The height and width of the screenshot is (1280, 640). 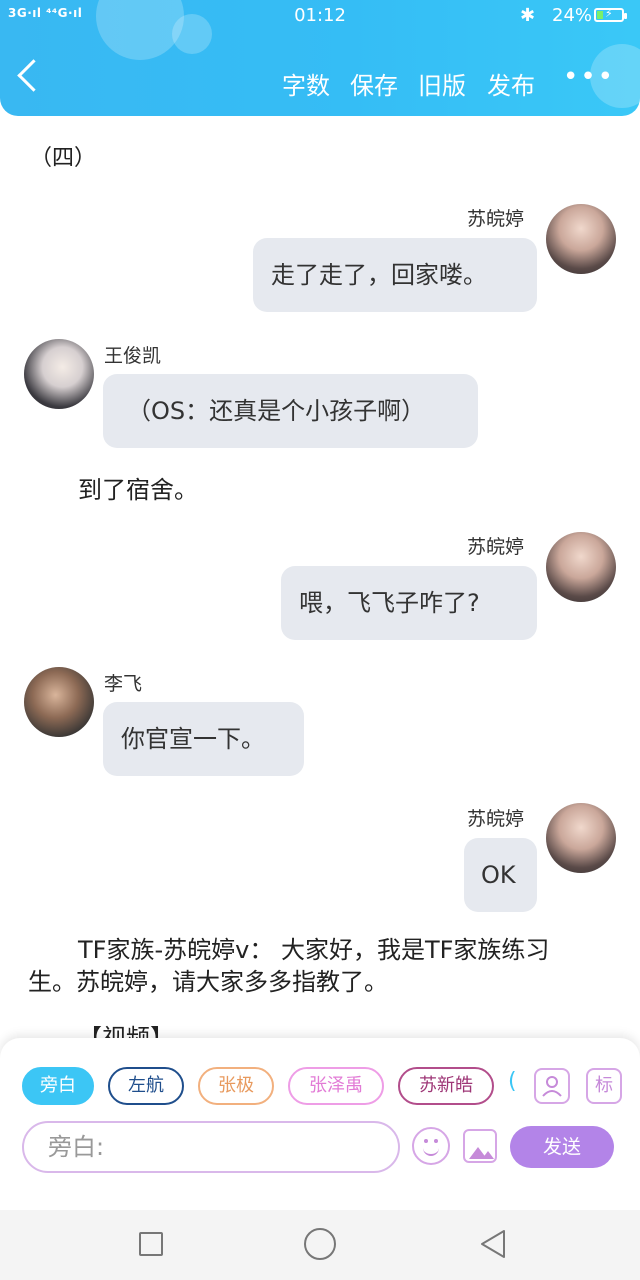 I want to click on speaker-name: 王俊凯, so click(x=133, y=356).